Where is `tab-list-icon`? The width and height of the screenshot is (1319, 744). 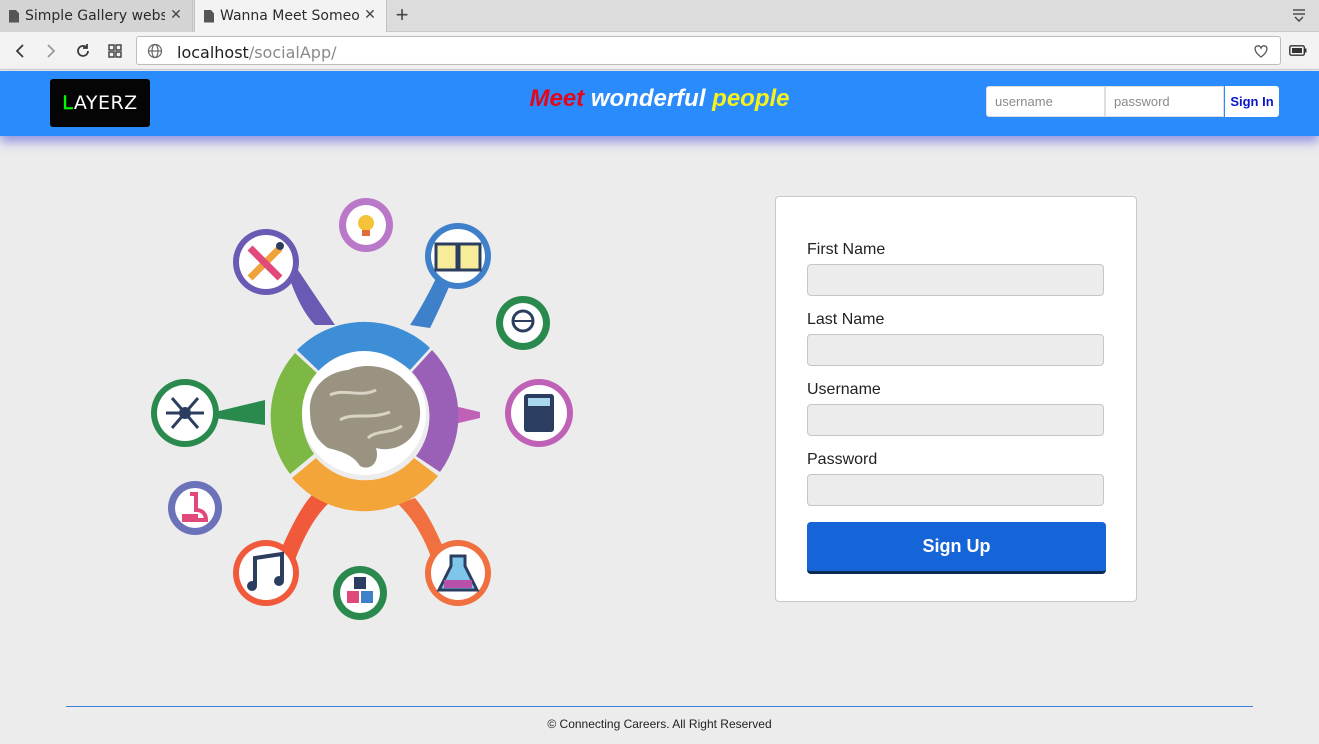 tab-list-icon is located at coordinates (1299, 15).